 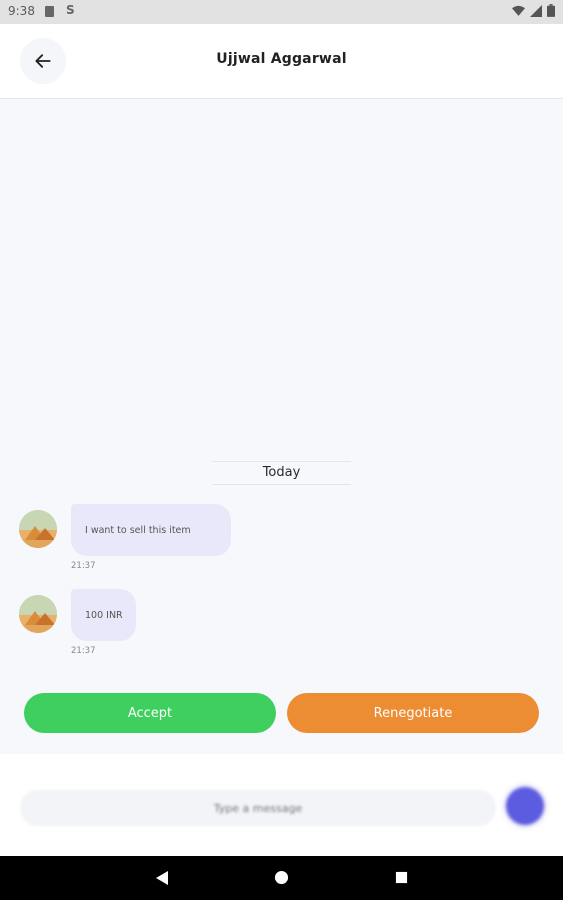 I want to click on wifi-icon, so click(x=518, y=10).